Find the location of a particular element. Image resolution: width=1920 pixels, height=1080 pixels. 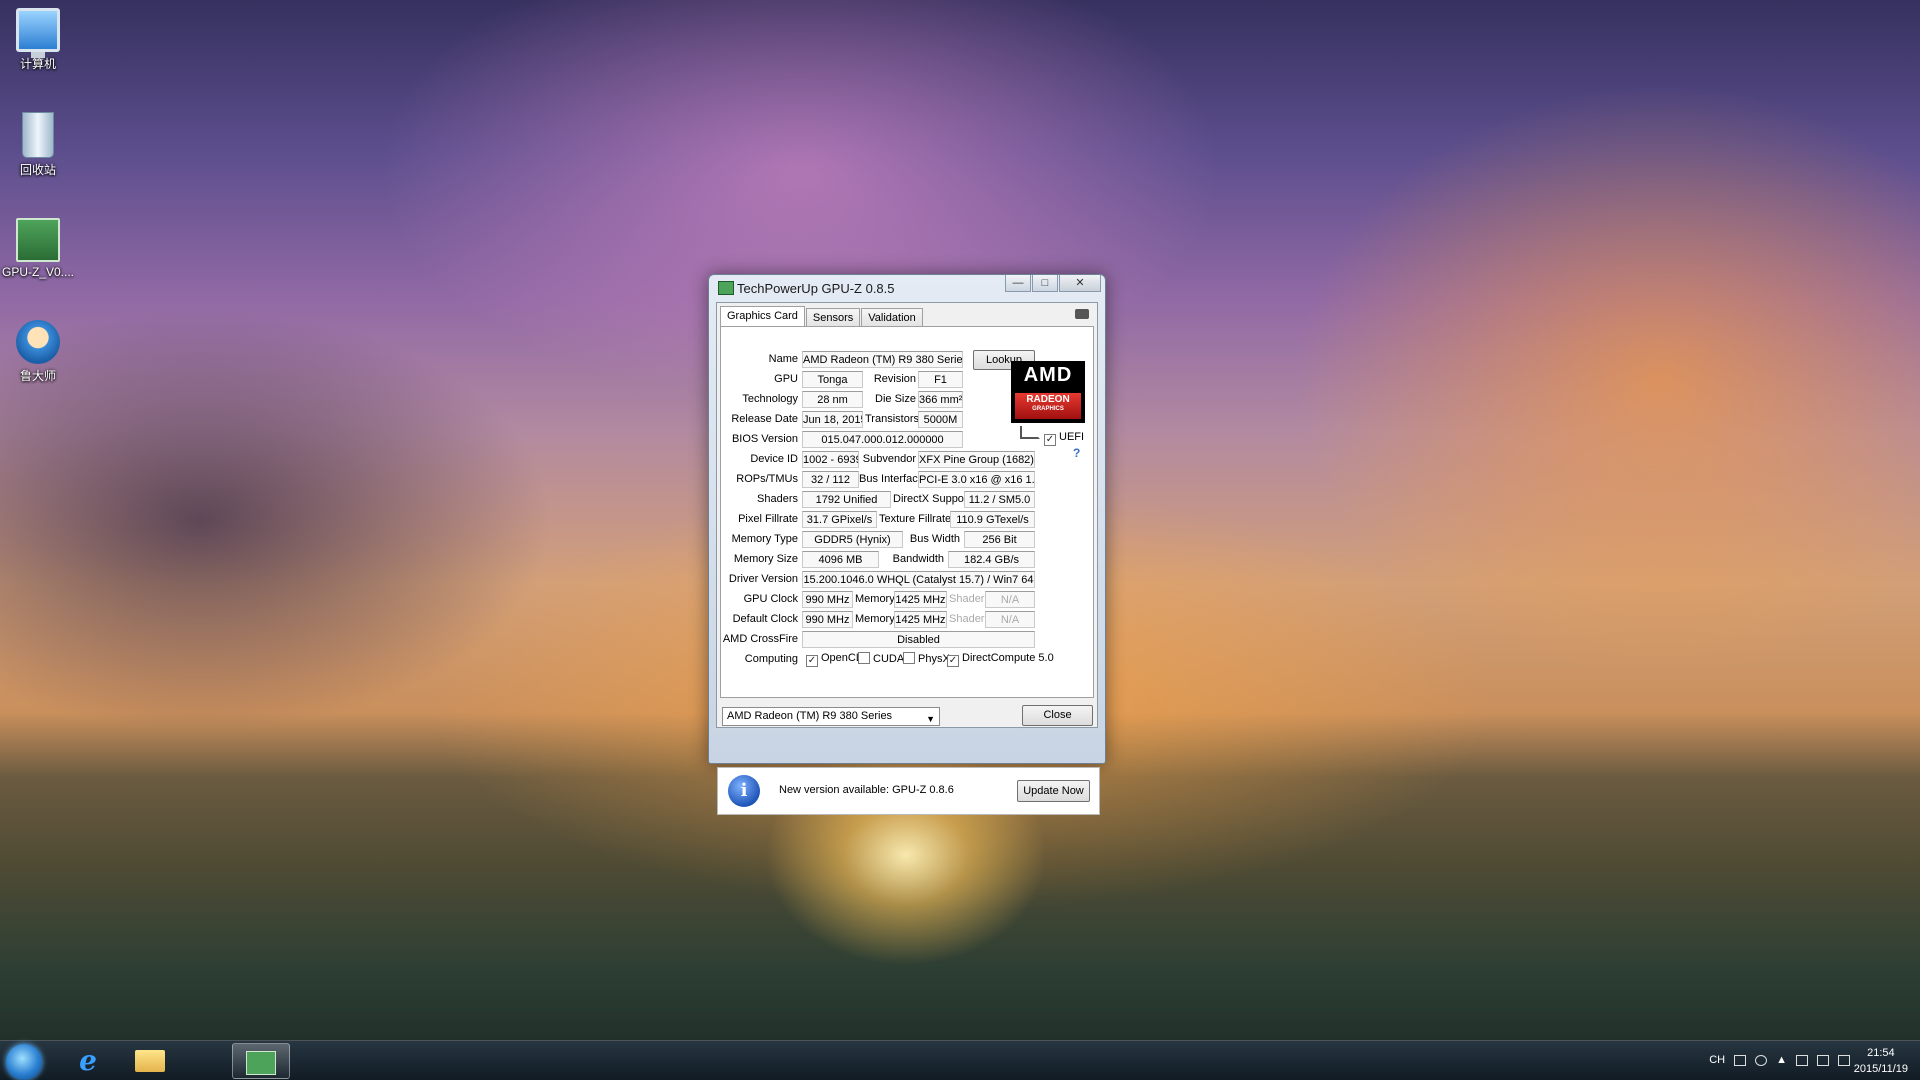

value-subvendor: XFX Pine Group (1682) is located at coordinates (976, 459).